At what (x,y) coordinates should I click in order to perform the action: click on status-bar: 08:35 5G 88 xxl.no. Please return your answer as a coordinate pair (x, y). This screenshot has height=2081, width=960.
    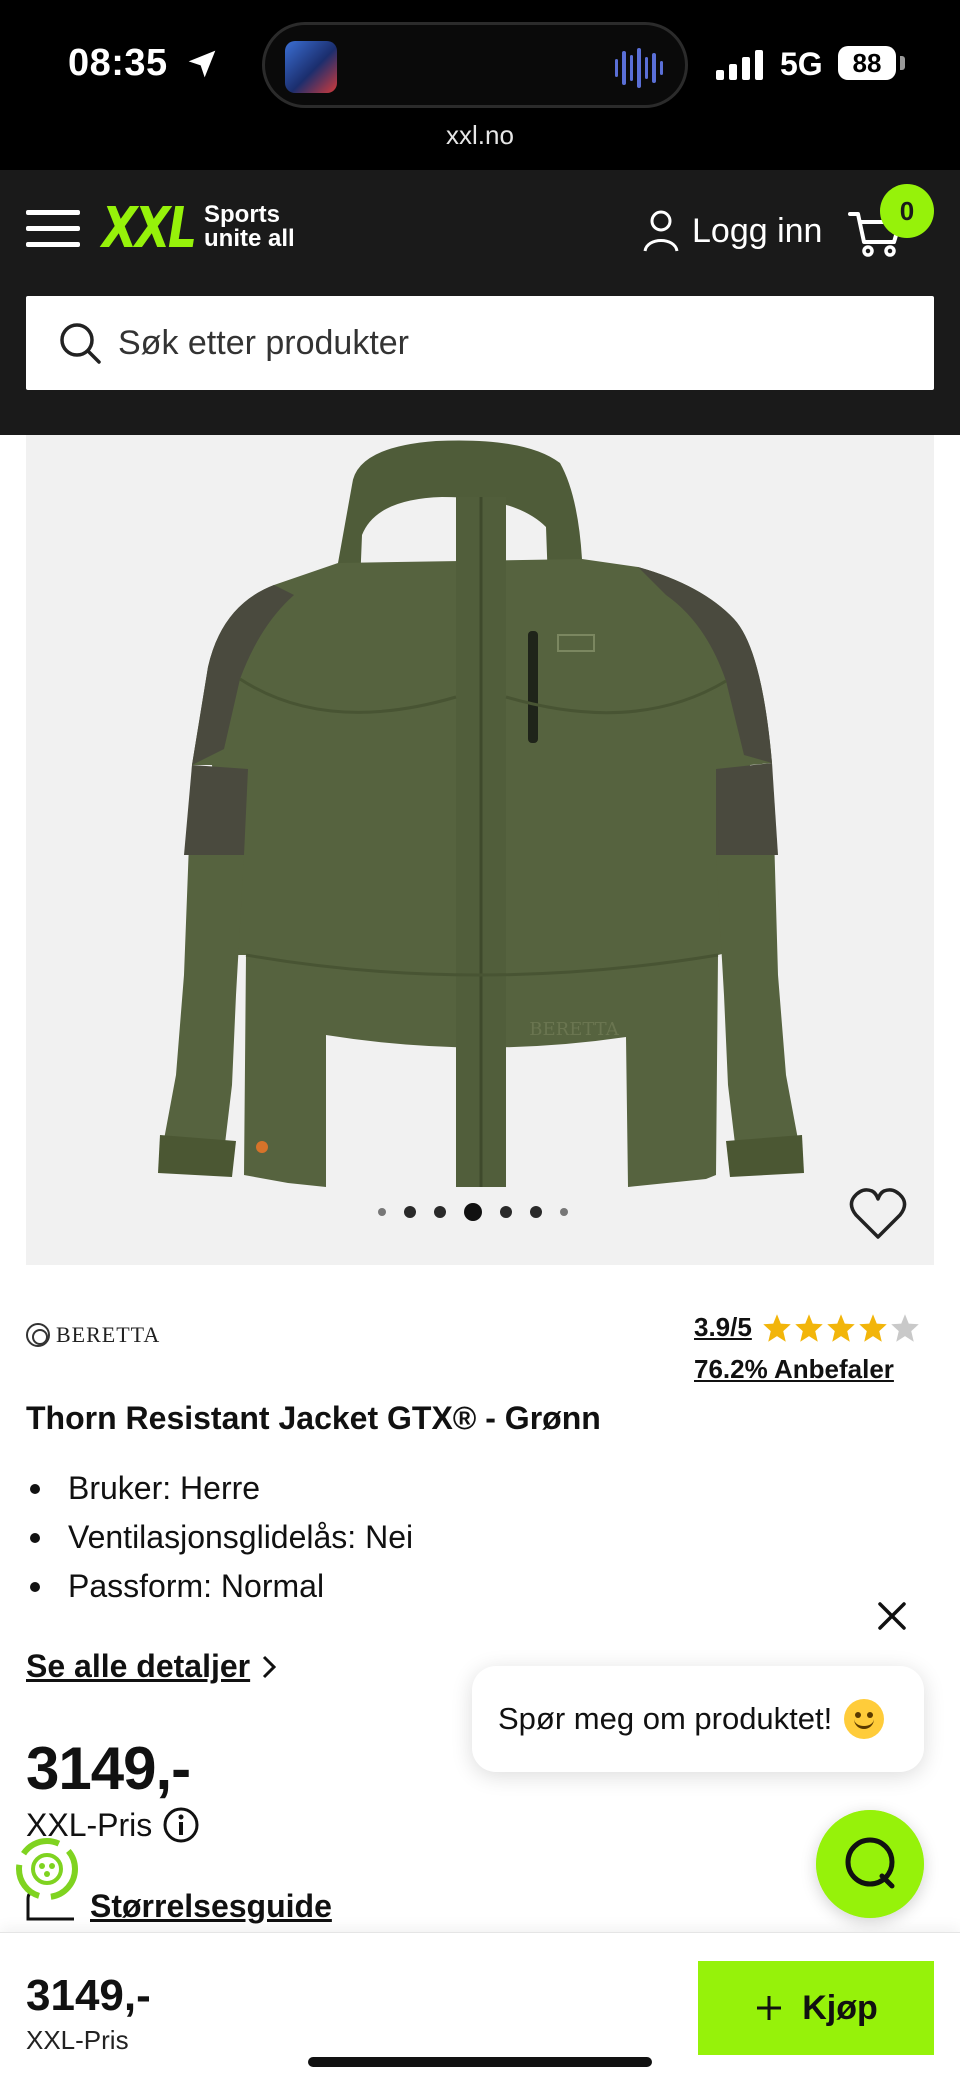
    Looking at the image, I should click on (480, 85).